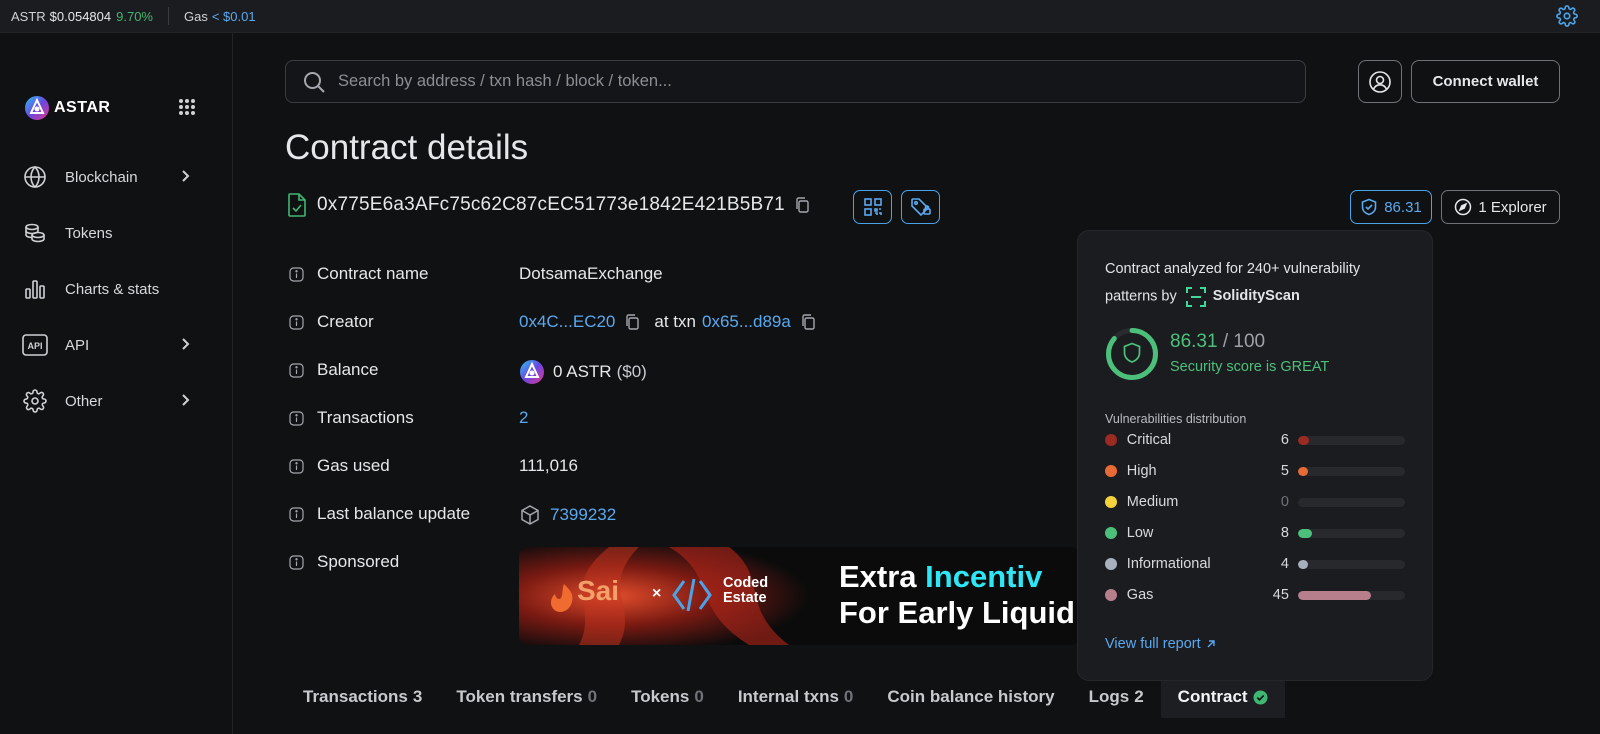 The height and width of the screenshot is (734, 1600). I want to click on sidebar-item-other: Other, so click(109, 401).